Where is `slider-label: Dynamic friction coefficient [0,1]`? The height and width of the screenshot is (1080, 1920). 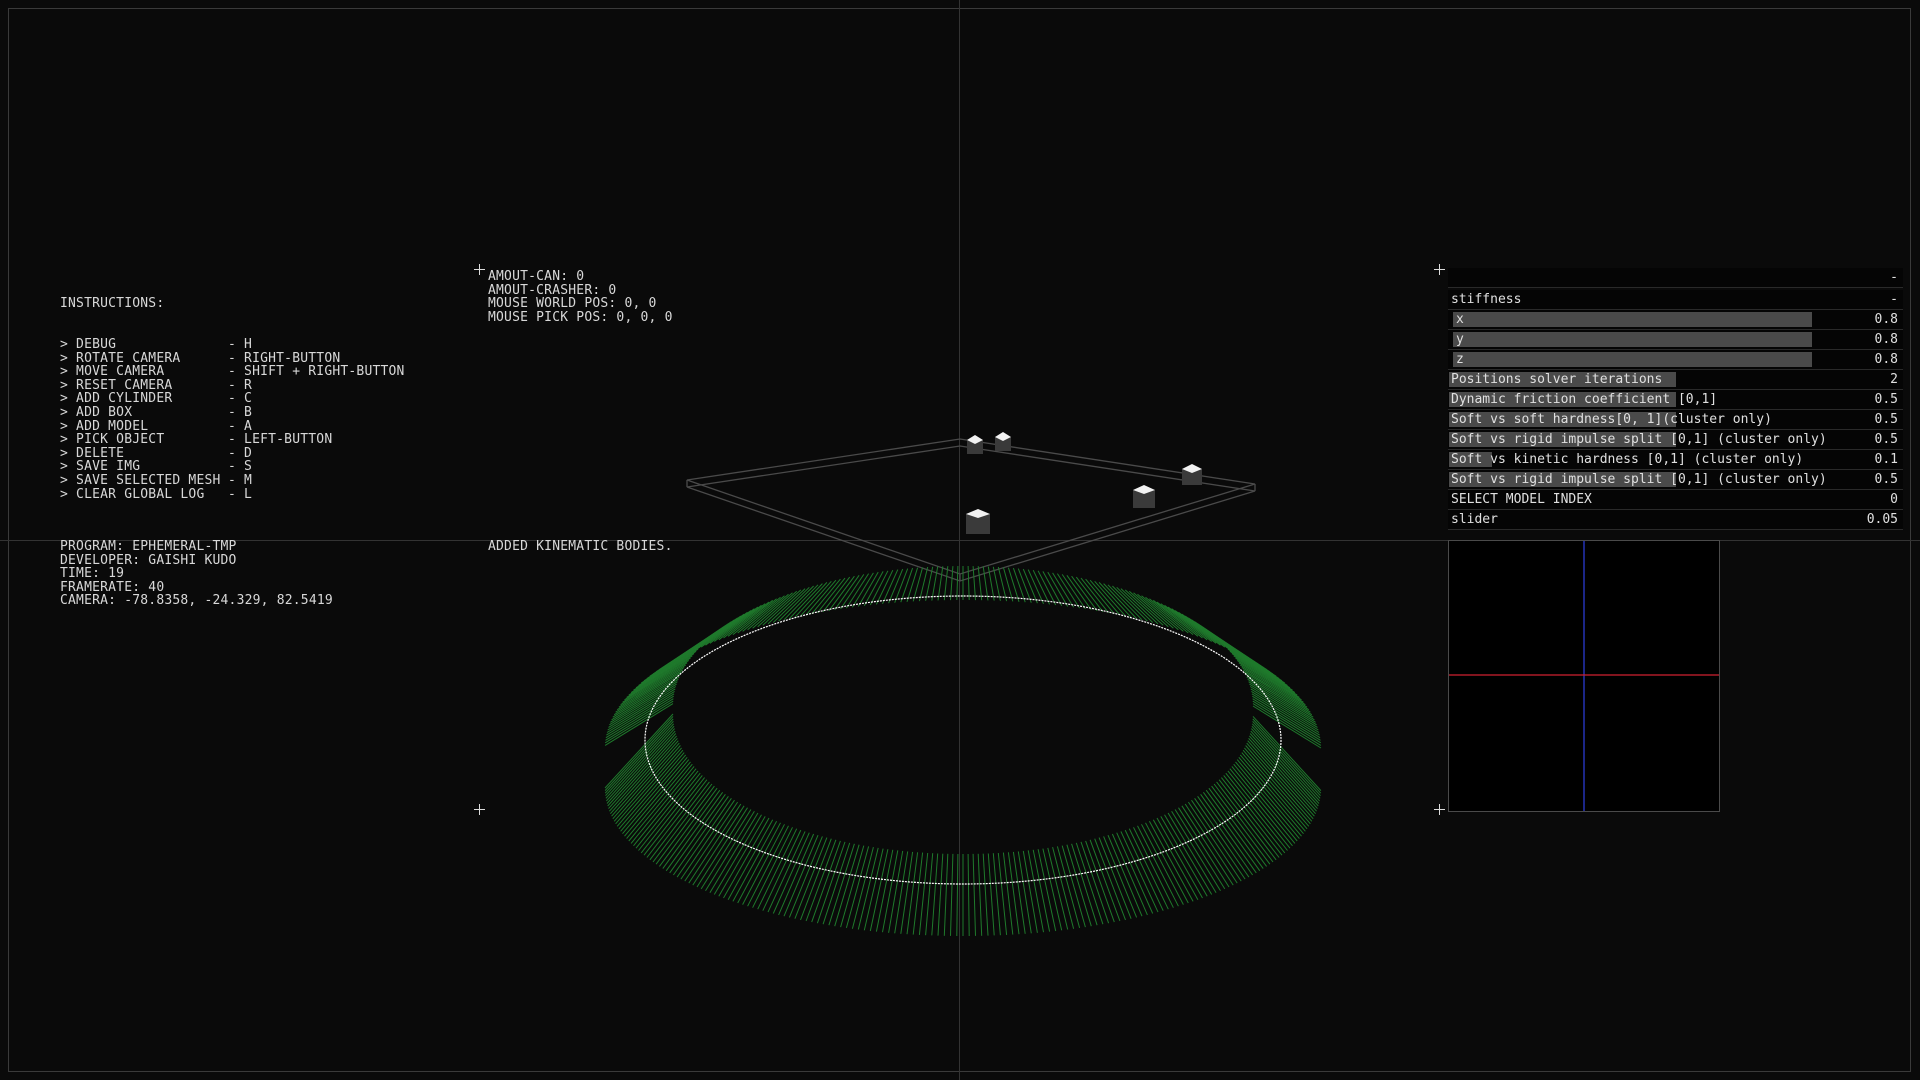 slider-label: Dynamic friction coefficient [0,1] is located at coordinates (1584, 399).